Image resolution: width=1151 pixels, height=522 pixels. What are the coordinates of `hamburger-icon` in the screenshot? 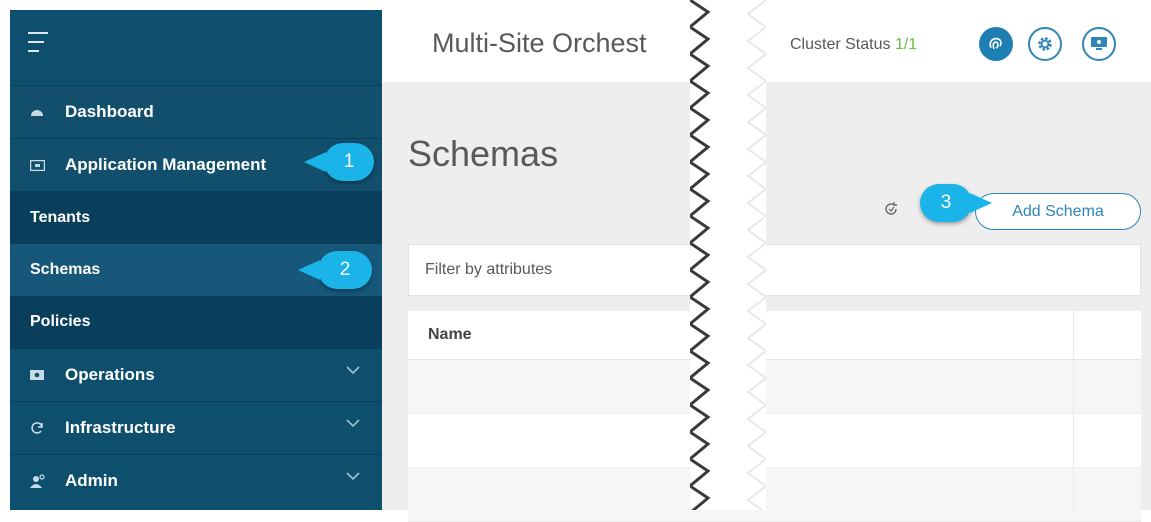 It's located at (38, 43).